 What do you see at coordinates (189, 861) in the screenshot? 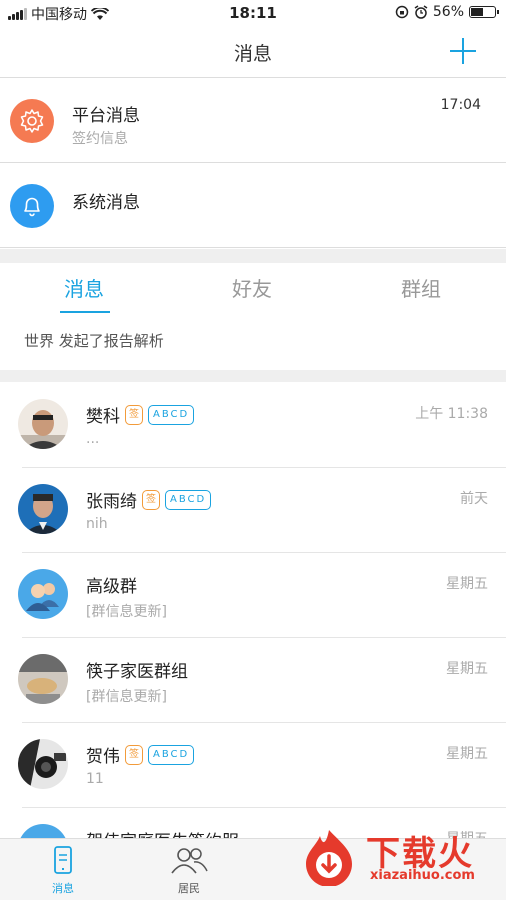
I see `people-icon` at bounding box center [189, 861].